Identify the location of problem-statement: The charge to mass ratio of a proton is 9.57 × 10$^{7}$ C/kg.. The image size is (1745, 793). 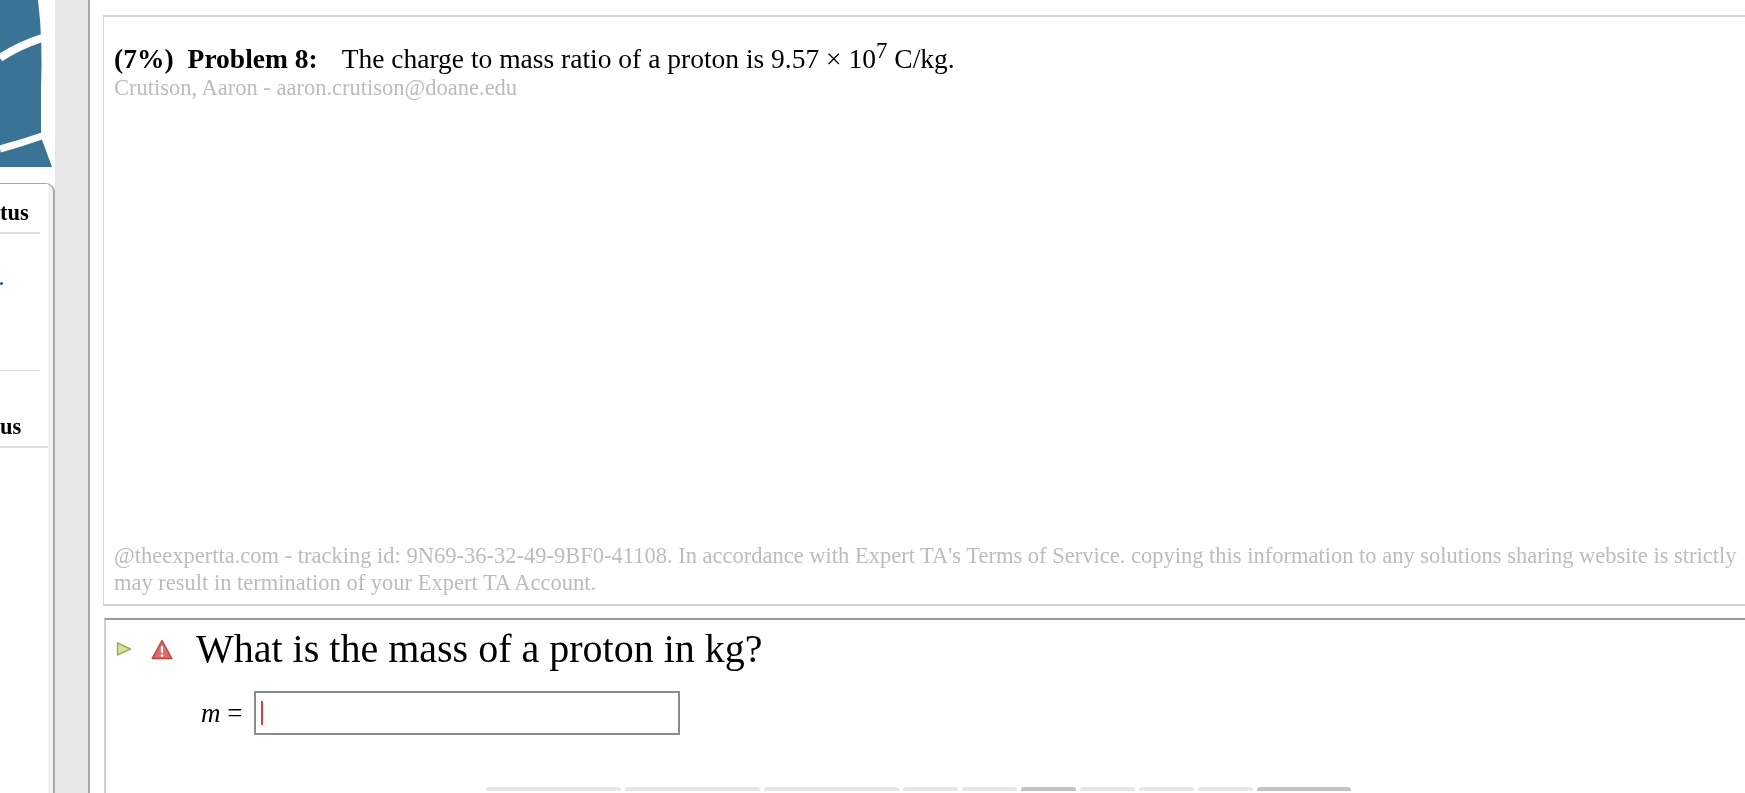
(648, 56).